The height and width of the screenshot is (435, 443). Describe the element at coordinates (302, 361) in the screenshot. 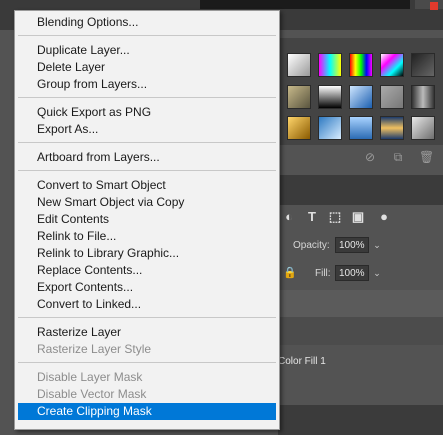

I see `layer-name: Color Fill 1` at that location.